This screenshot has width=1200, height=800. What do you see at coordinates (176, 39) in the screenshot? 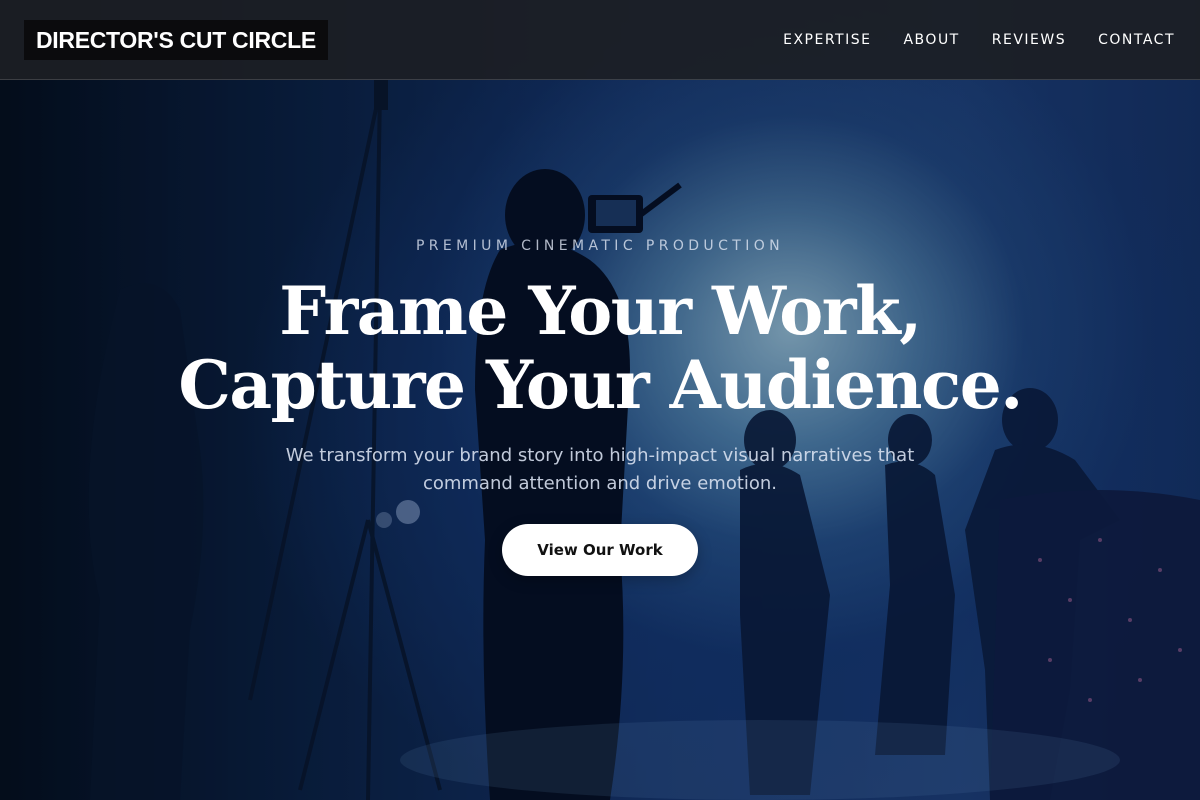
I see `site-logo: DIRECTOR'S CUT CIRCLE` at bounding box center [176, 39].